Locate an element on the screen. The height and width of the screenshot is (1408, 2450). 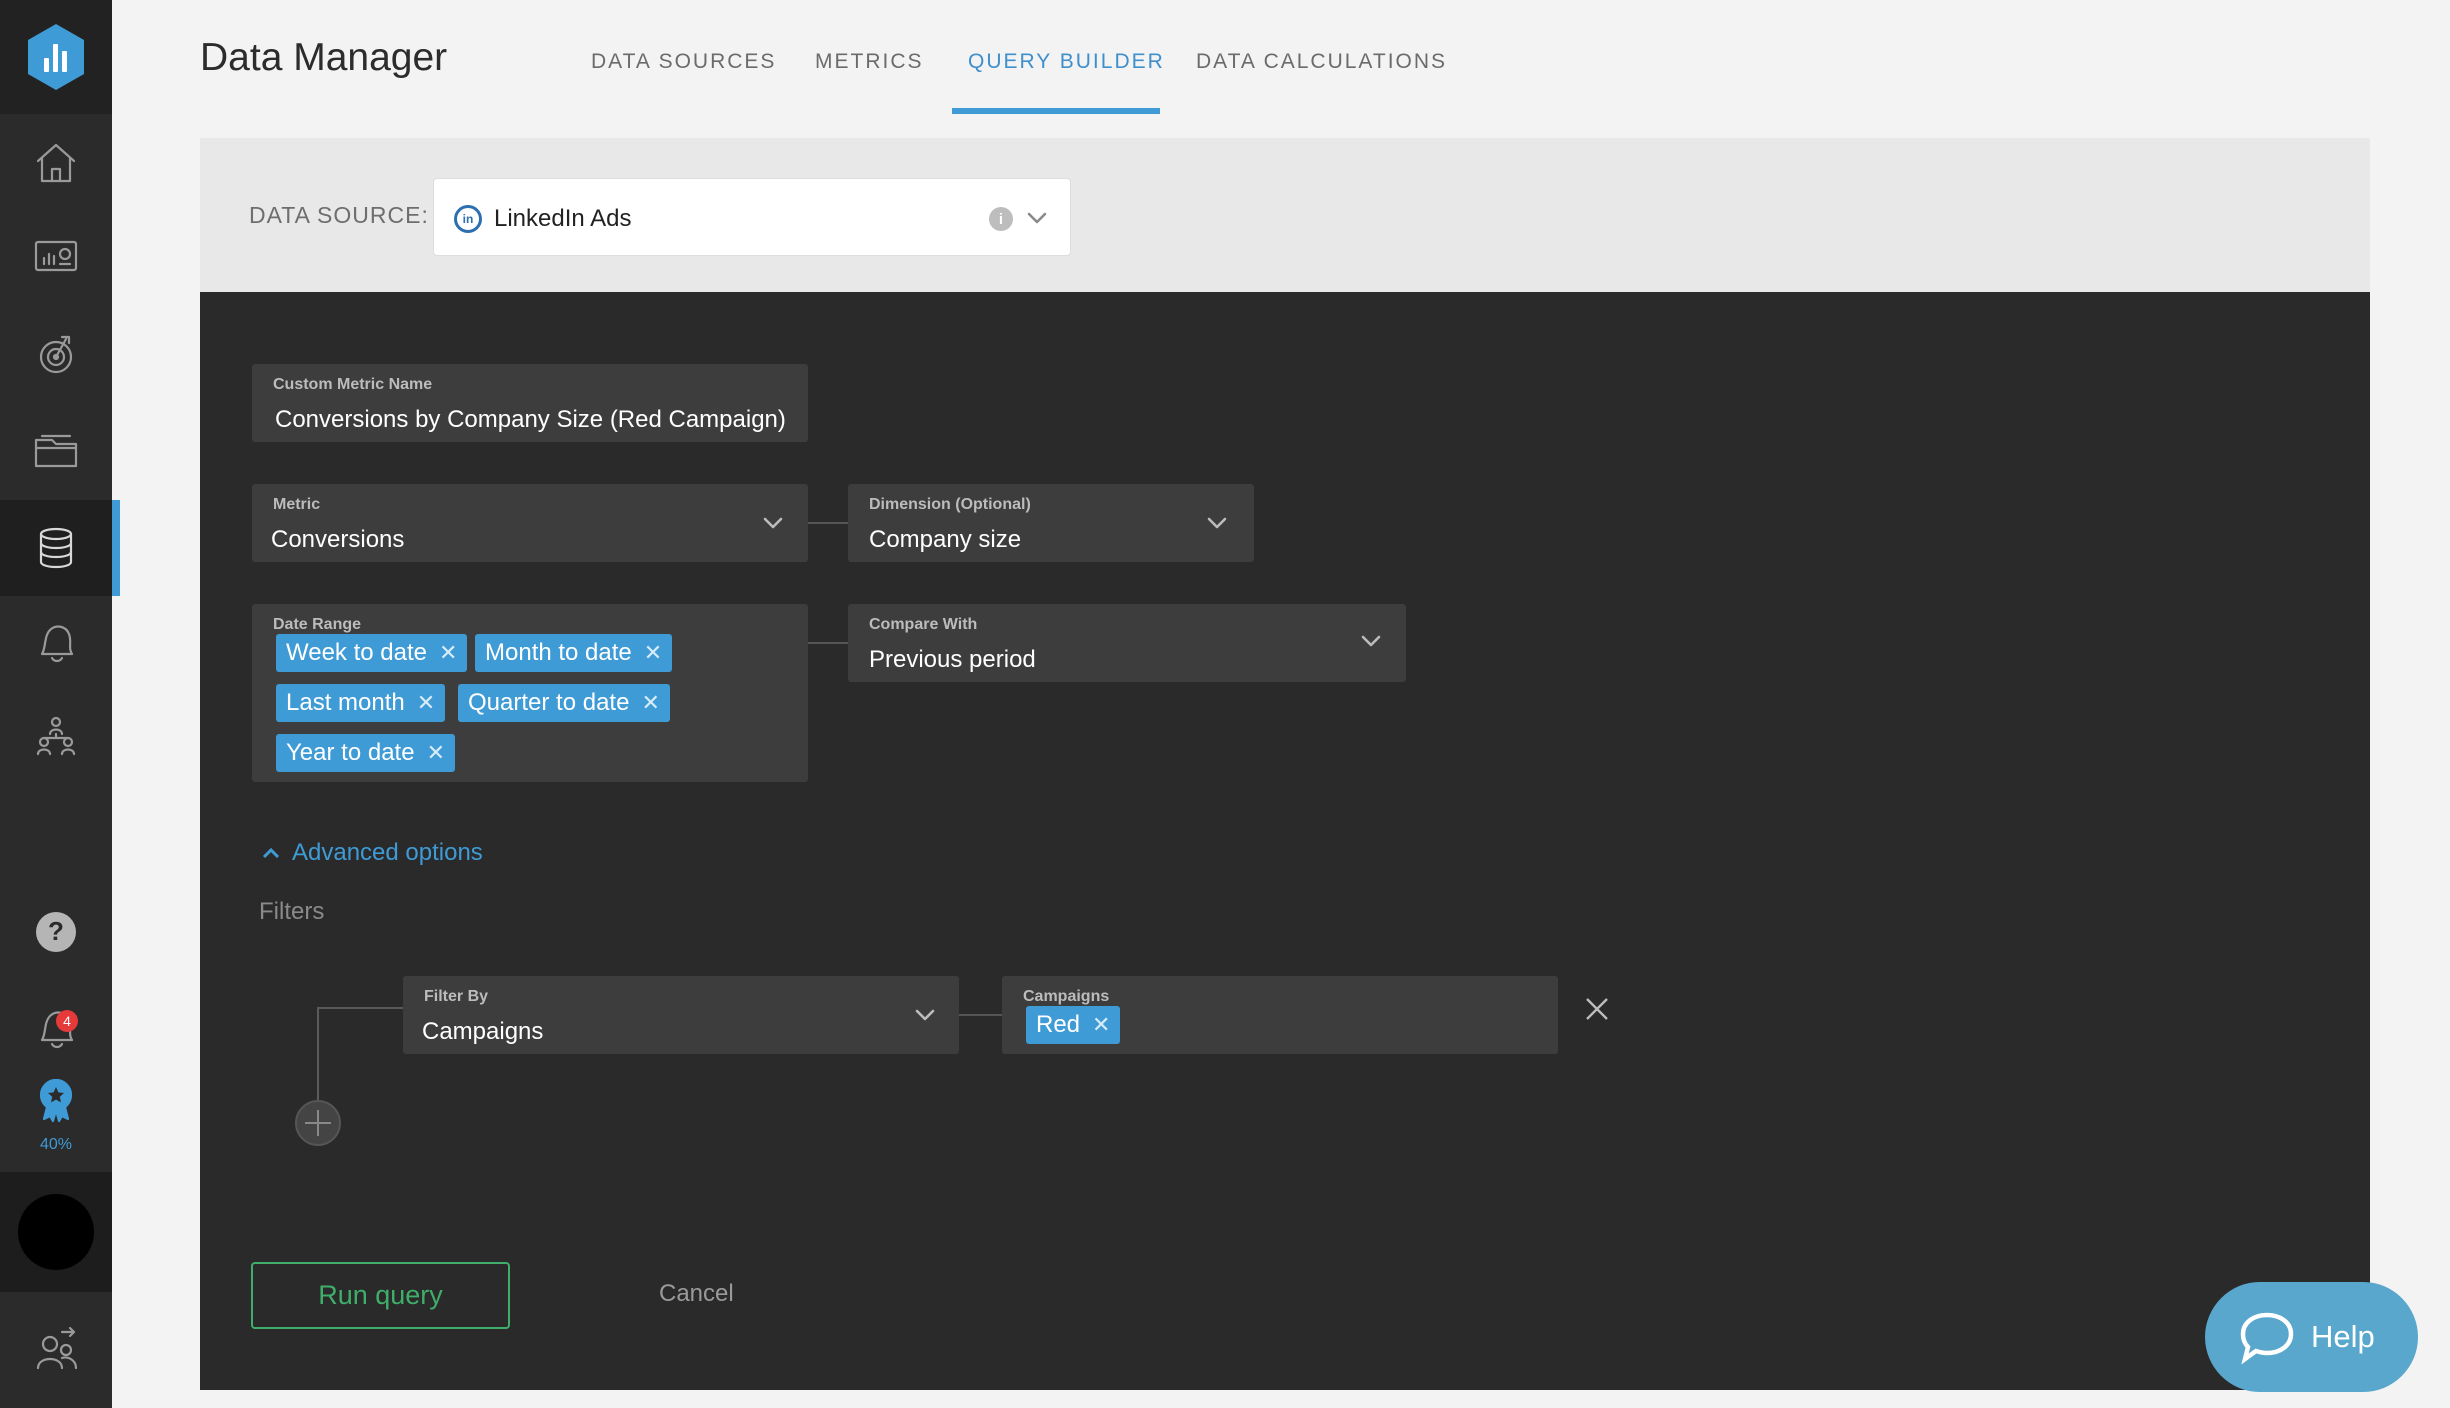
user-switch-icon is located at coordinates (57, 1348).